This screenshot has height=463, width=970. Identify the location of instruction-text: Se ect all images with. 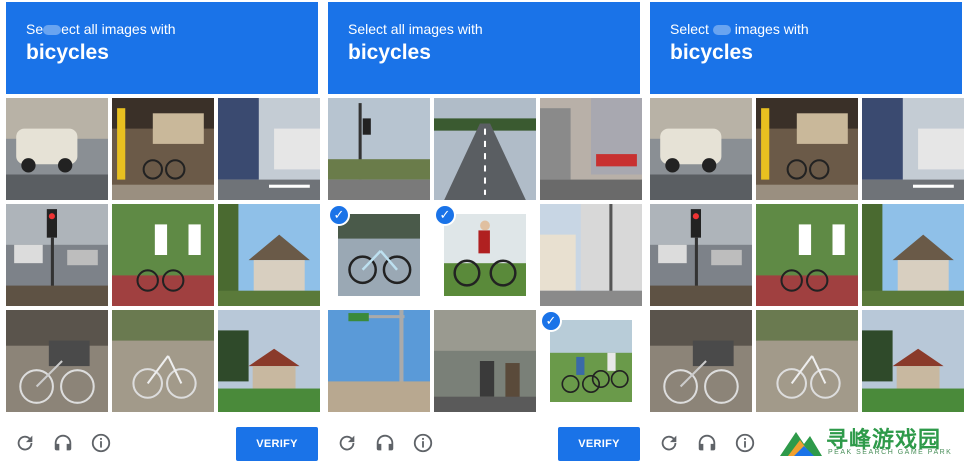
(101, 29).